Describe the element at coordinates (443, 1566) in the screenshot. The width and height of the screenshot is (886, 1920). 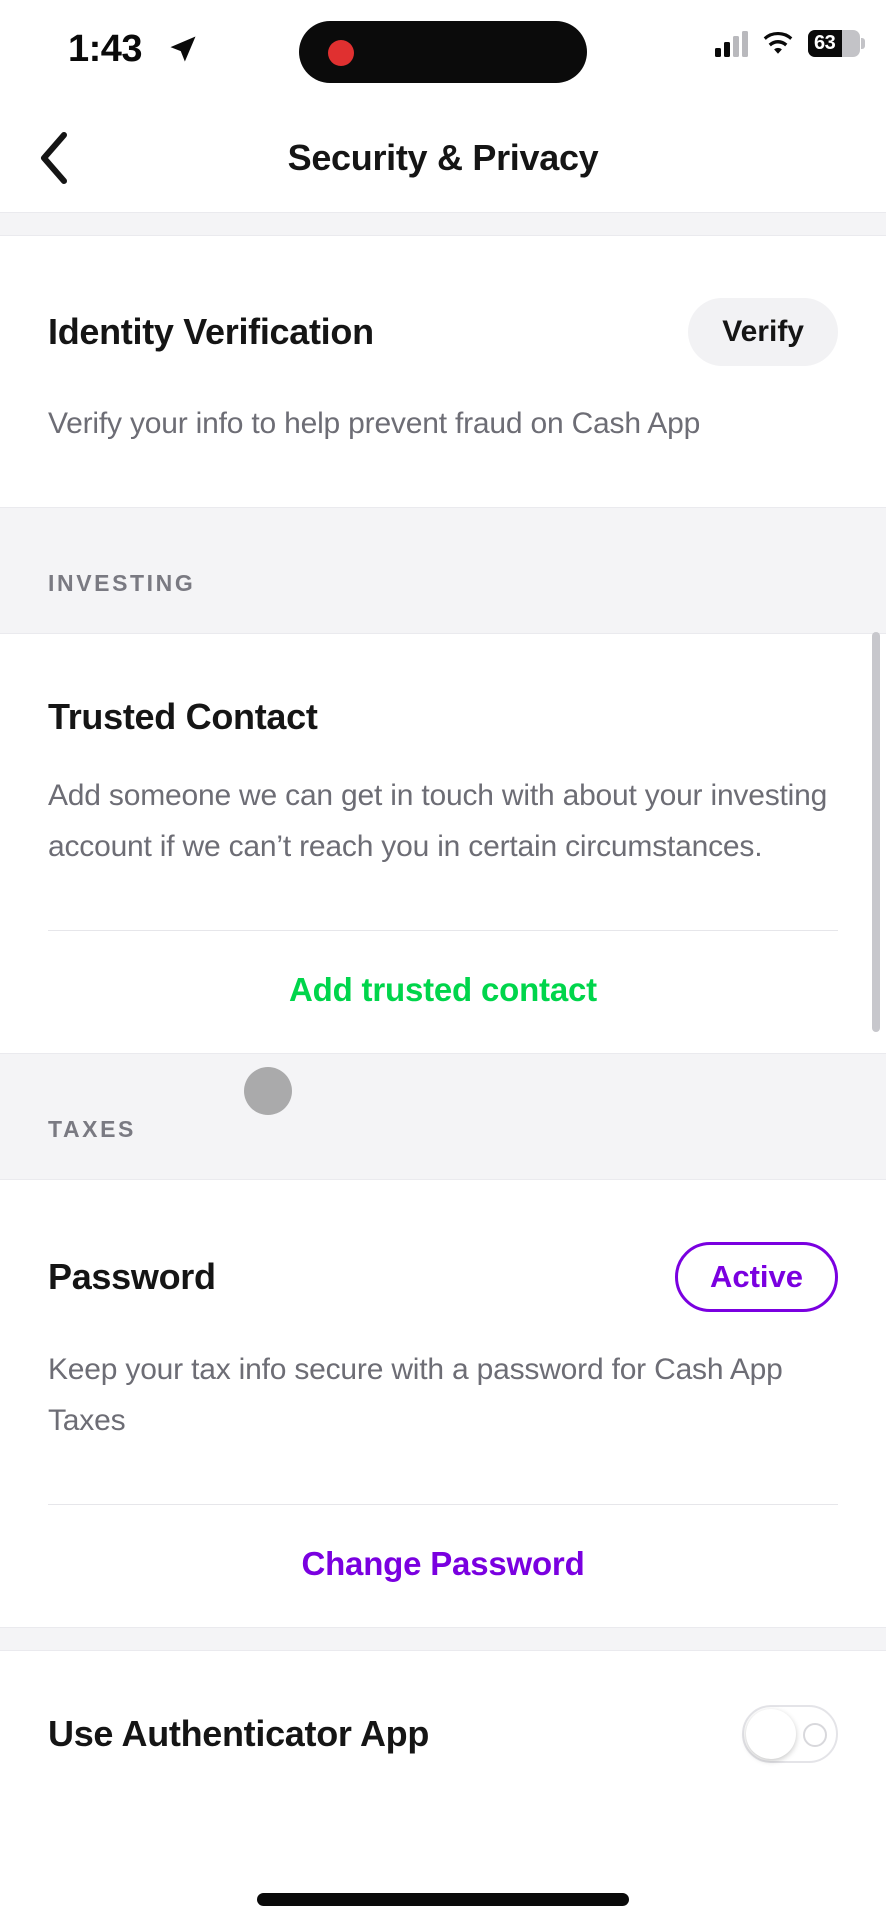
I see `change-password-button: Change Password` at that location.